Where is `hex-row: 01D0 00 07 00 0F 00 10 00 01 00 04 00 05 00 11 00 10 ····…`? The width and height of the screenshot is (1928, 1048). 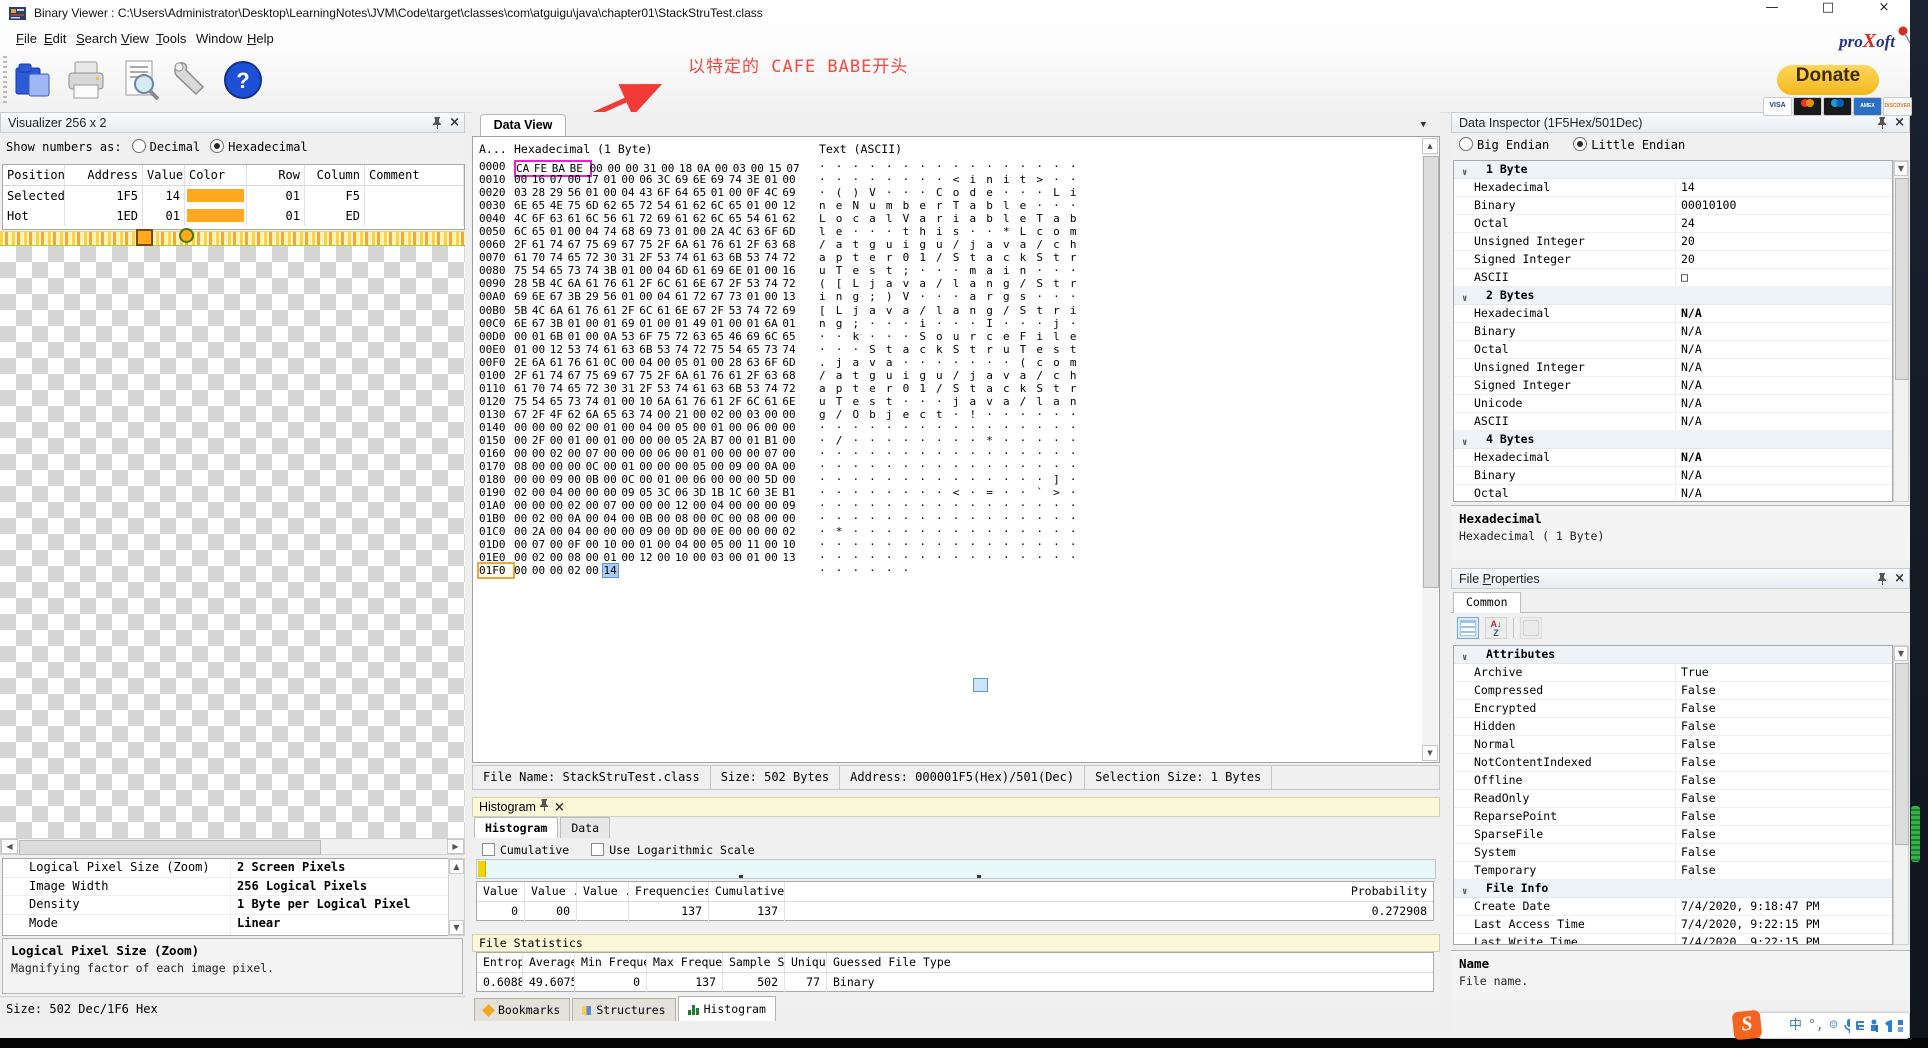 hex-row: 01D0 00 07 00 0F 00 10 00 01 00 04 00 05 00 11 00 10 ····… is located at coordinates (956, 544).